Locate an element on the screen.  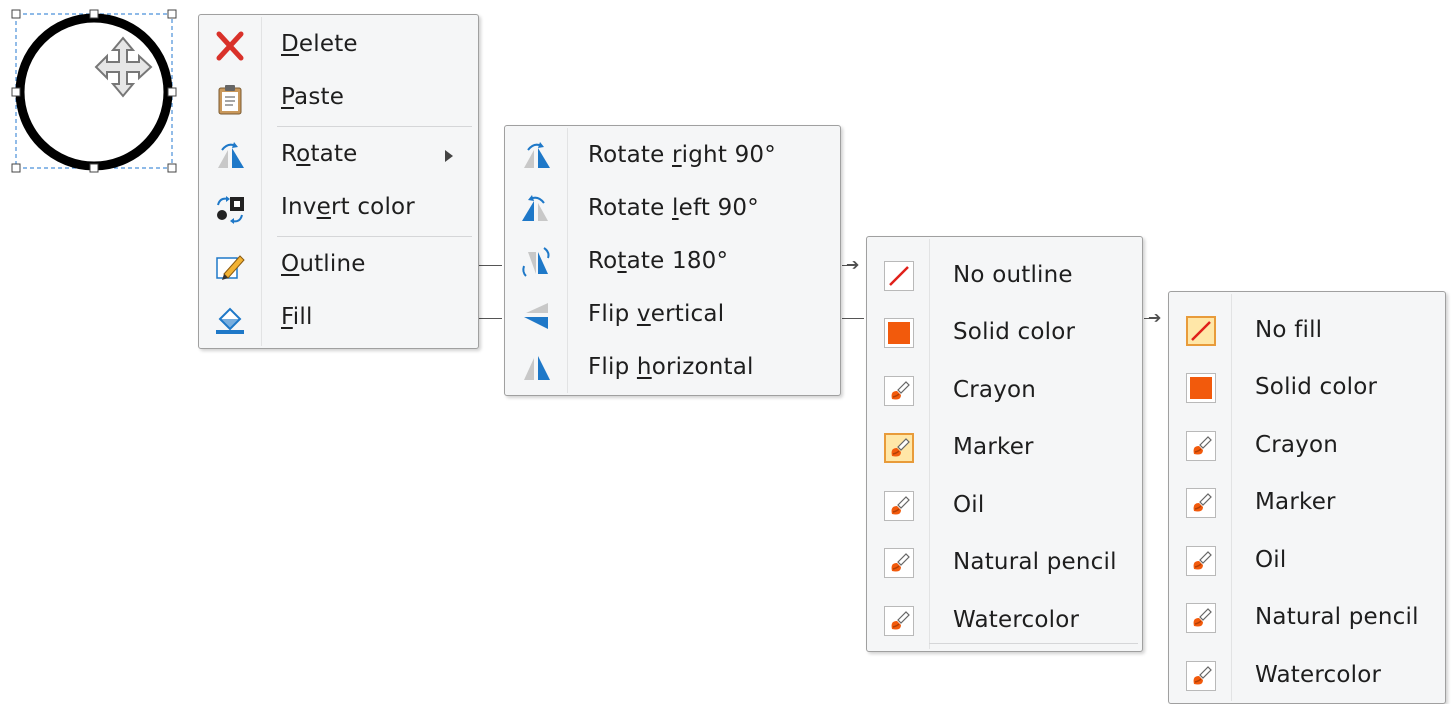
invert-color-icon is located at coordinates (230, 209).